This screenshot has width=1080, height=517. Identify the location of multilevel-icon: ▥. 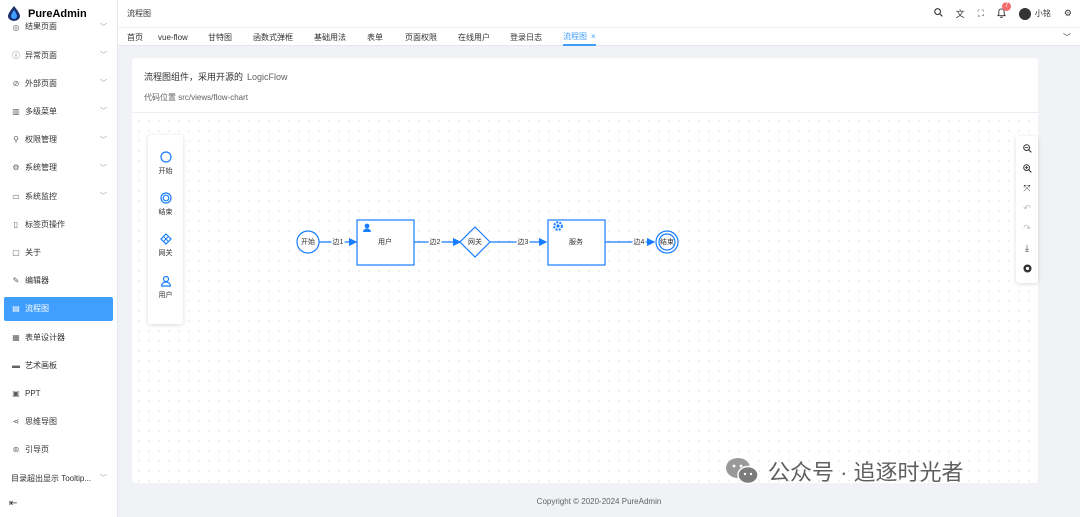
(16, 111).